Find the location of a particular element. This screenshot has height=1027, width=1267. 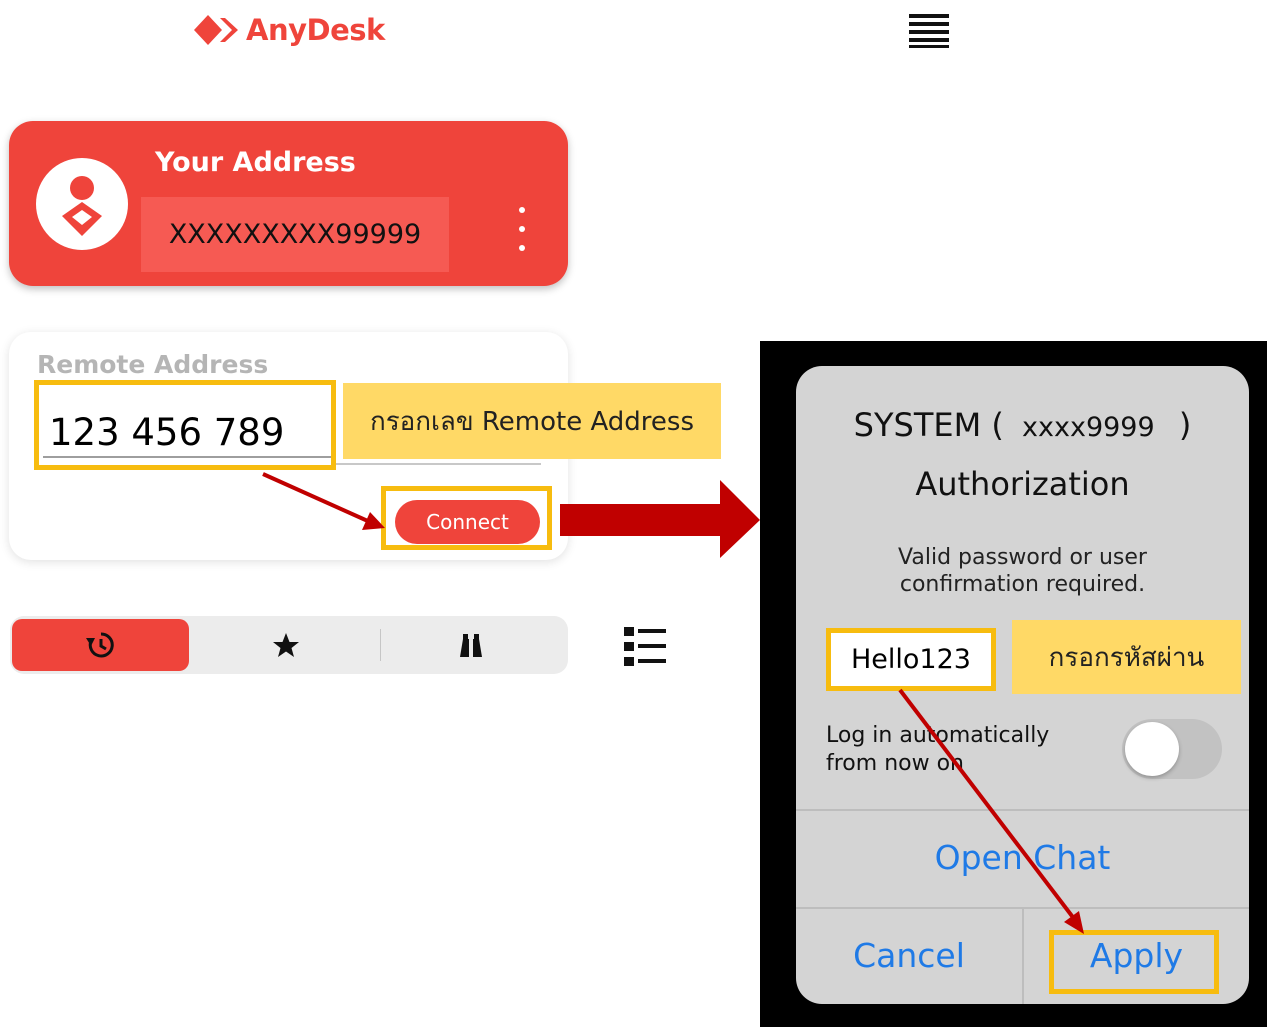

dialog-message-line1: Valid password or user is located at coordinates (1022, 557).